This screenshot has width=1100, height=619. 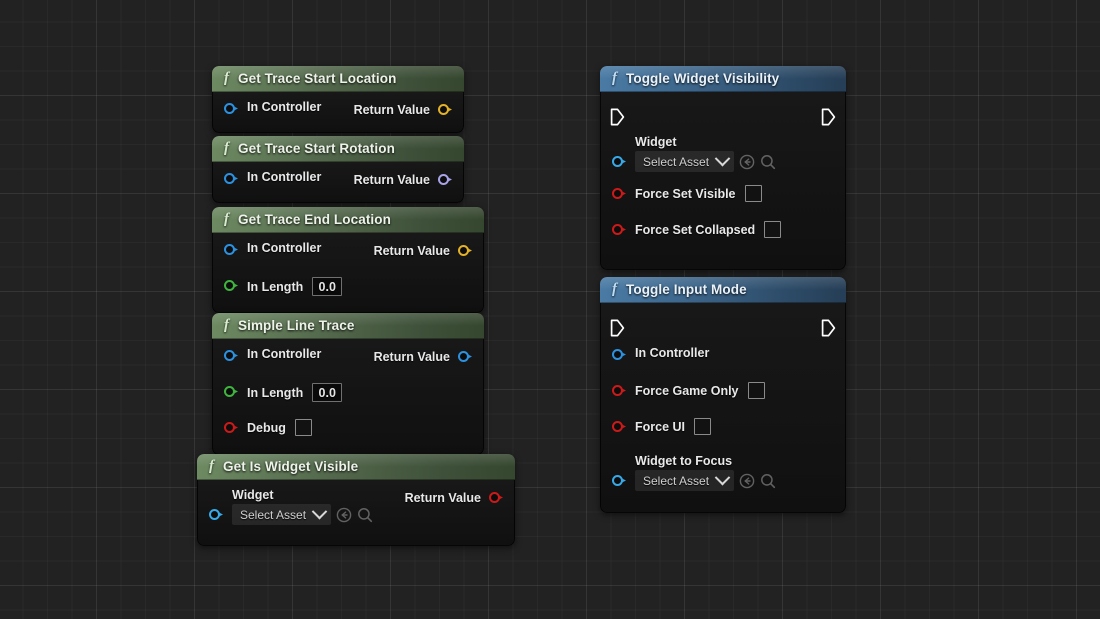 I want to click on input-row: In Controller, so click(x=284, y=107).